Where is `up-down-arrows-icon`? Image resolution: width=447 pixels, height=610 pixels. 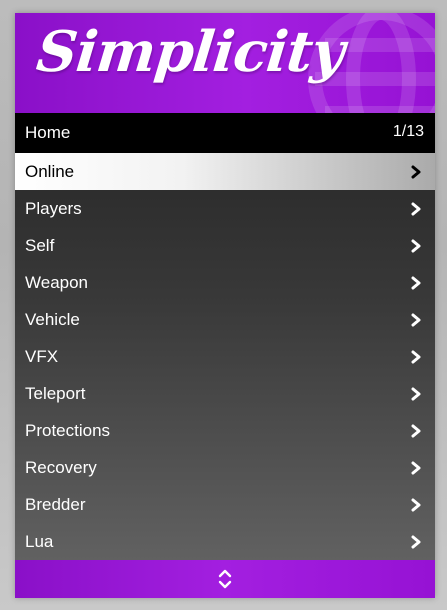
up-down-arrows-icon is located at coordinates (225, 579).